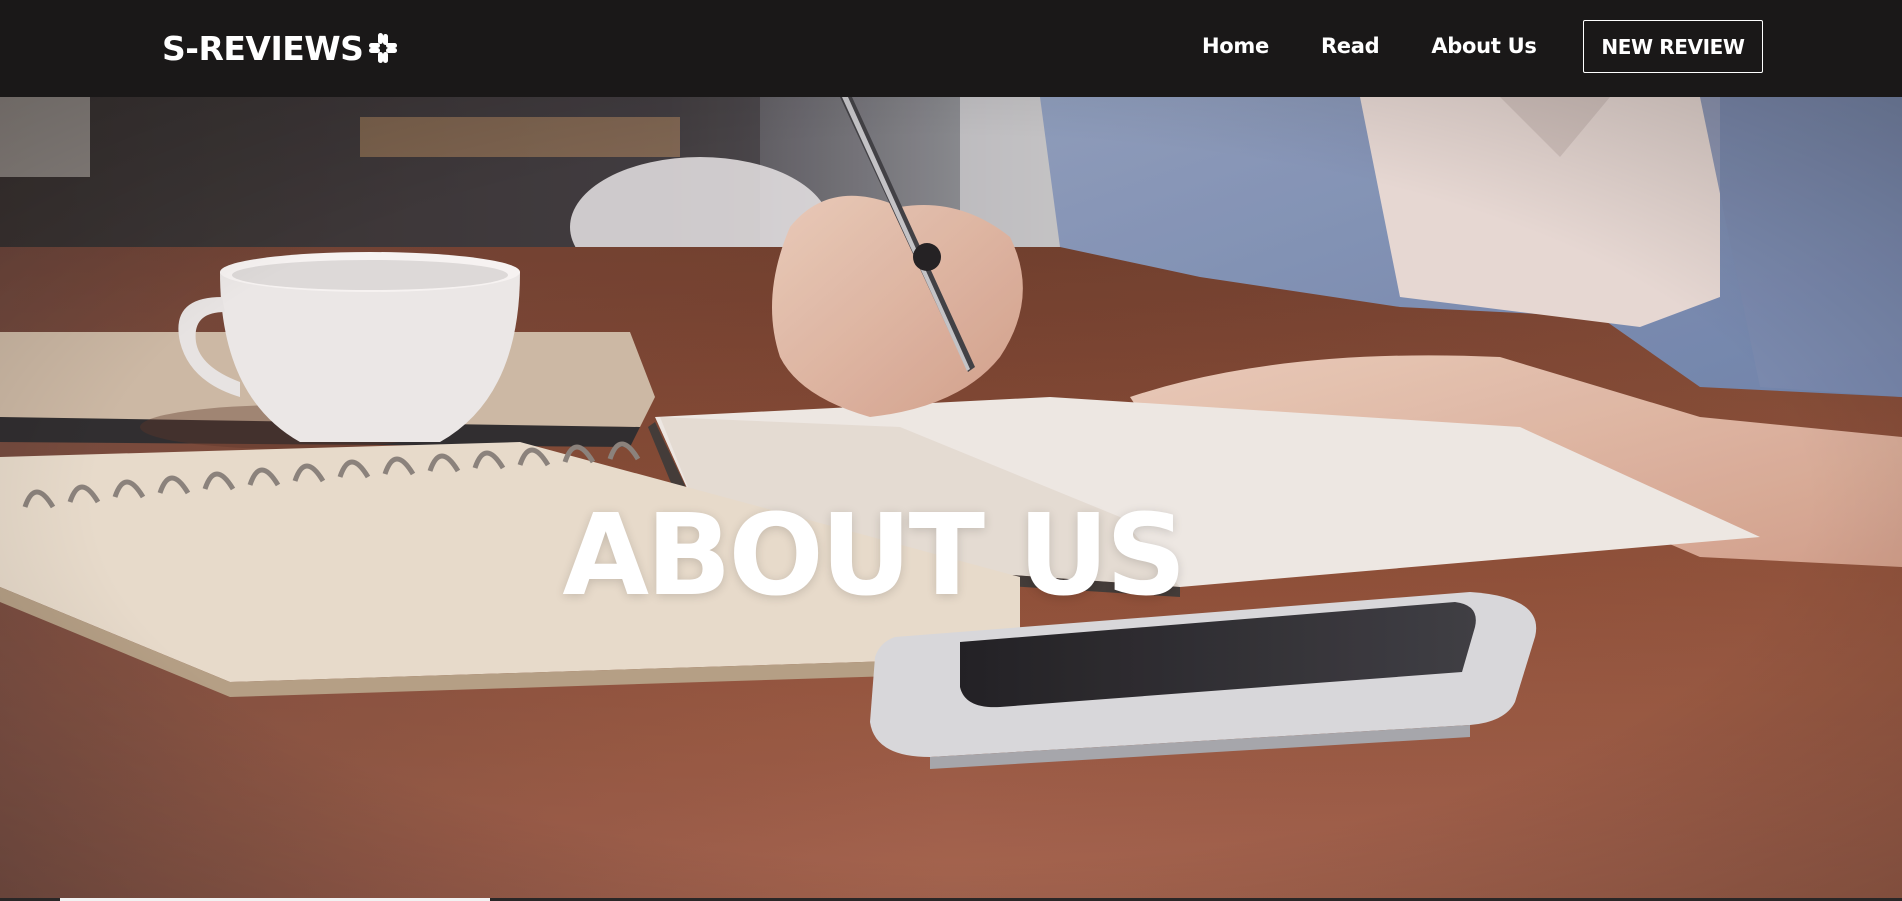 This screenshot has width=1902, height=901. I want to click on brand-logo-link: S-REVIEWS, so click(281, 48).